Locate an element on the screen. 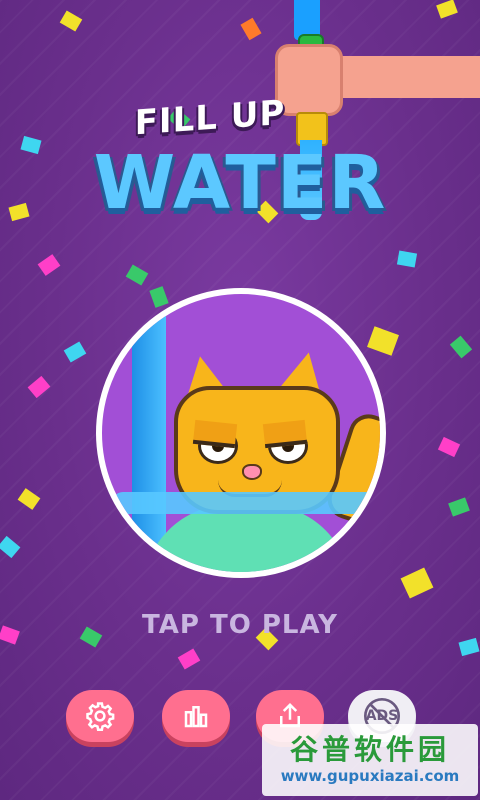 This screenshot has width=480, height=800. watermark-url: www.gupuxiazai.com is located at coordinates (370, 776).